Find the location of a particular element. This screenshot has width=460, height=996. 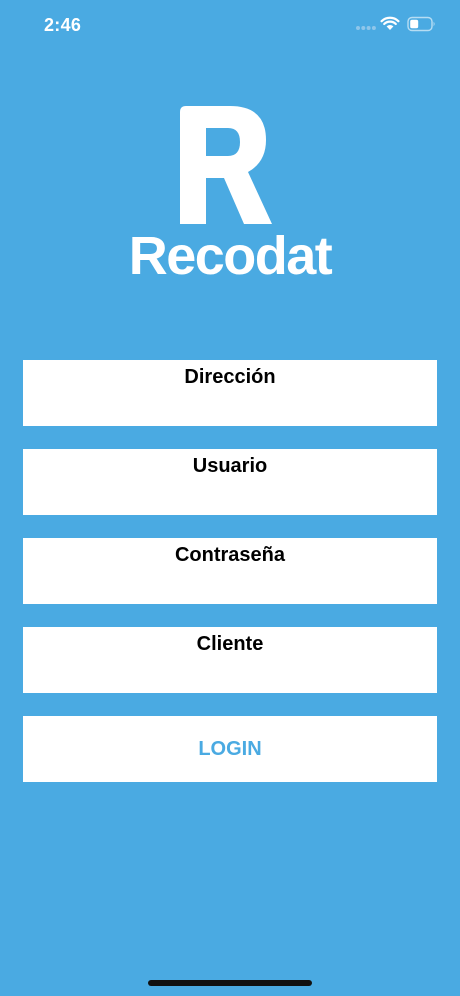

login-button: LOGIN is located at coordinates (230, 749).